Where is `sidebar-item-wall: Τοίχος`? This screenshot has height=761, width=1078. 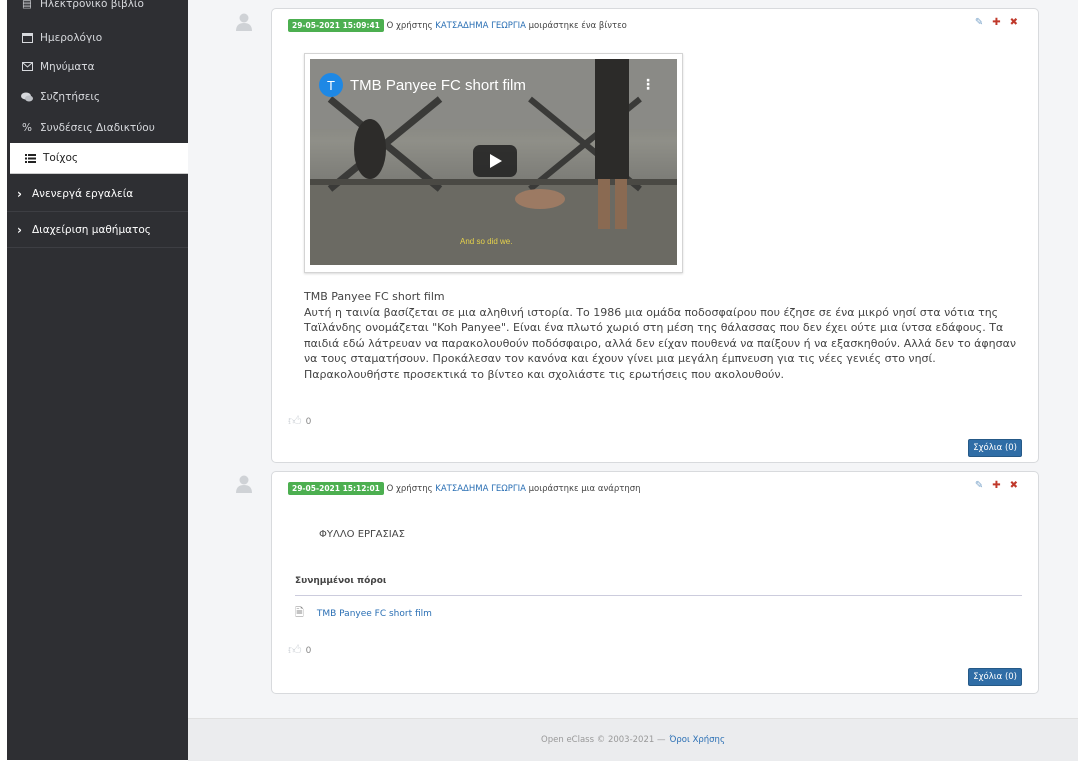
sidebar-item-wall: Τοίχος is located at coordinates (100, 158).